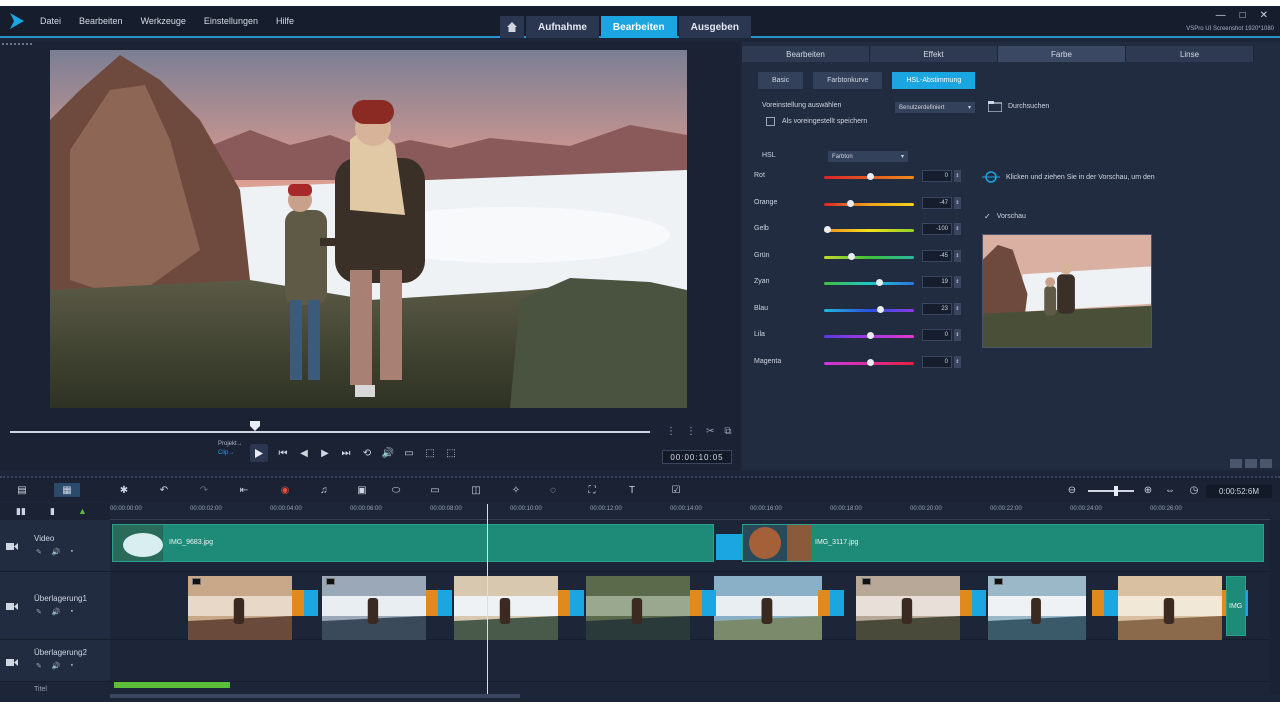 The image size is (1280, 709). I want to click on subtitle-button: ▭, so click(435, 490).